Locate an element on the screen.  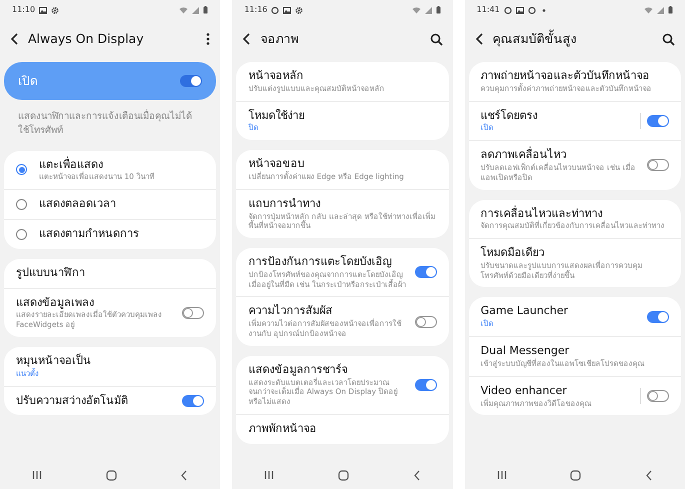
item-title: แชร์โดยตรง is located at coordinates (509, 116).